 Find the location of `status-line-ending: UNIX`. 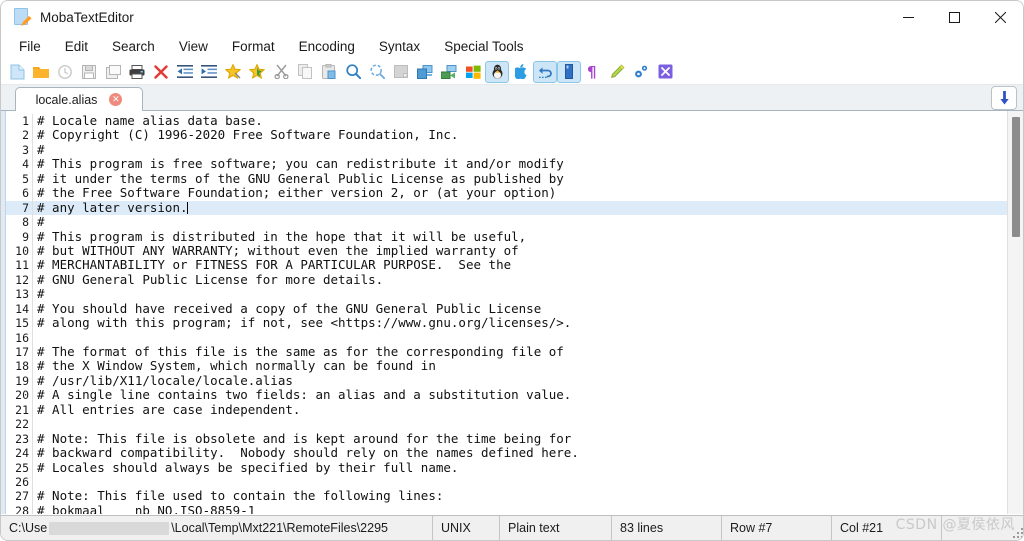

status-line-ending: UNIX is located at coordinates (466, 528).